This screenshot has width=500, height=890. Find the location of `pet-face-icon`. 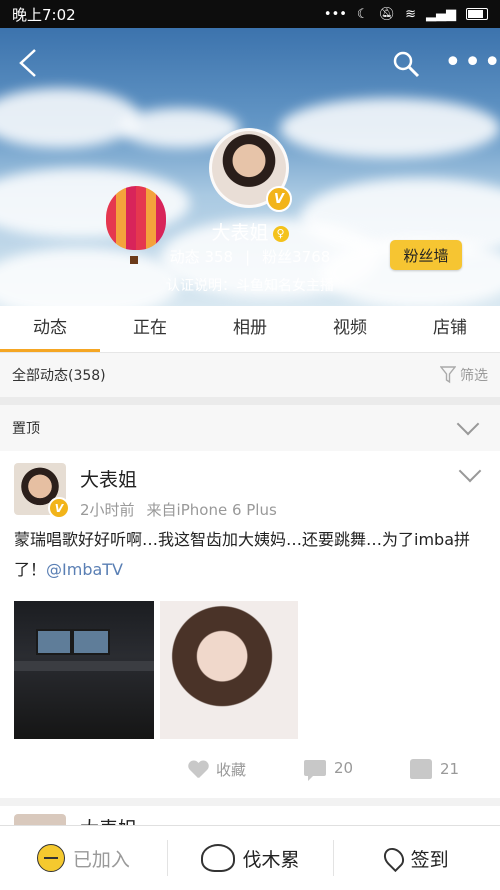

pet-face-icon is located at coordinates (217, 858).